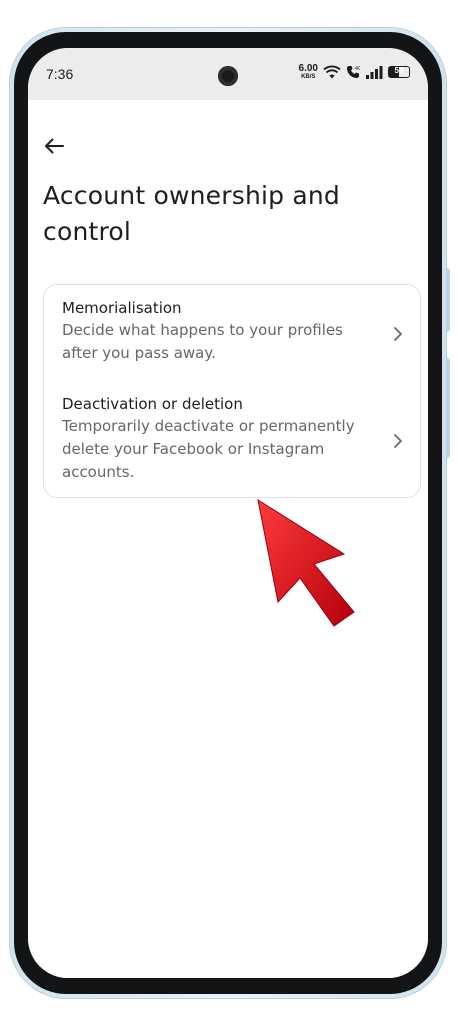  I want to click on status-time: 7:36, so click(60, 74).